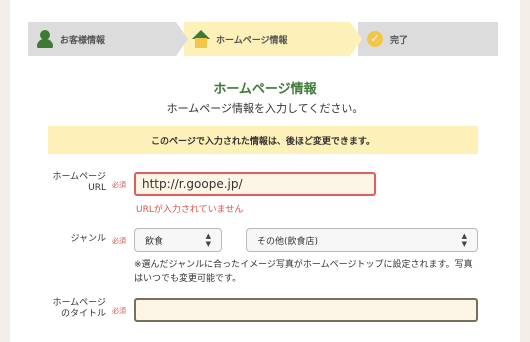 This screenshot has width=530, height=342. What do you see at coordinates (178, 240) in the screenshot?
I see `genre-select: 飲食 ▲ ▼` at bounding box center [178, 240].